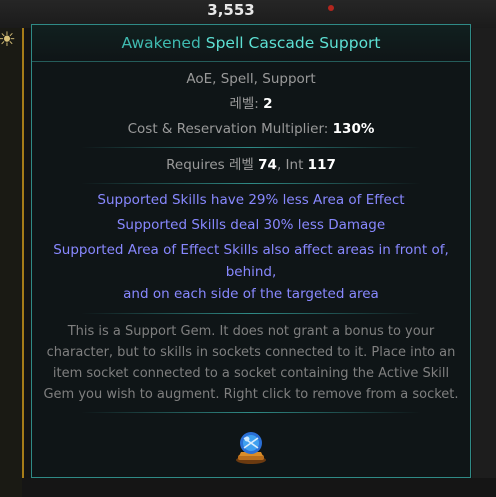  Describe the element at coordinates (251, 294) in the screenshot. I see `mod-line: and on each side of the targeted area` at that location.